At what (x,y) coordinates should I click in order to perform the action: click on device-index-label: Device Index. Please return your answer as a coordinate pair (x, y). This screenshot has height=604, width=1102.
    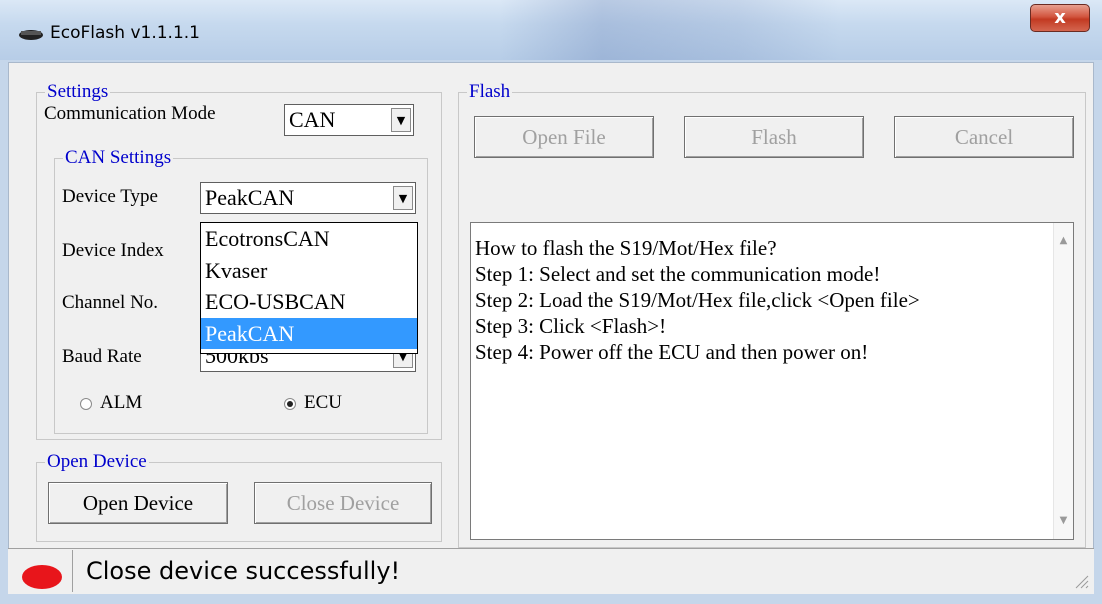
    Looking at the image, I should click on (113, 250).